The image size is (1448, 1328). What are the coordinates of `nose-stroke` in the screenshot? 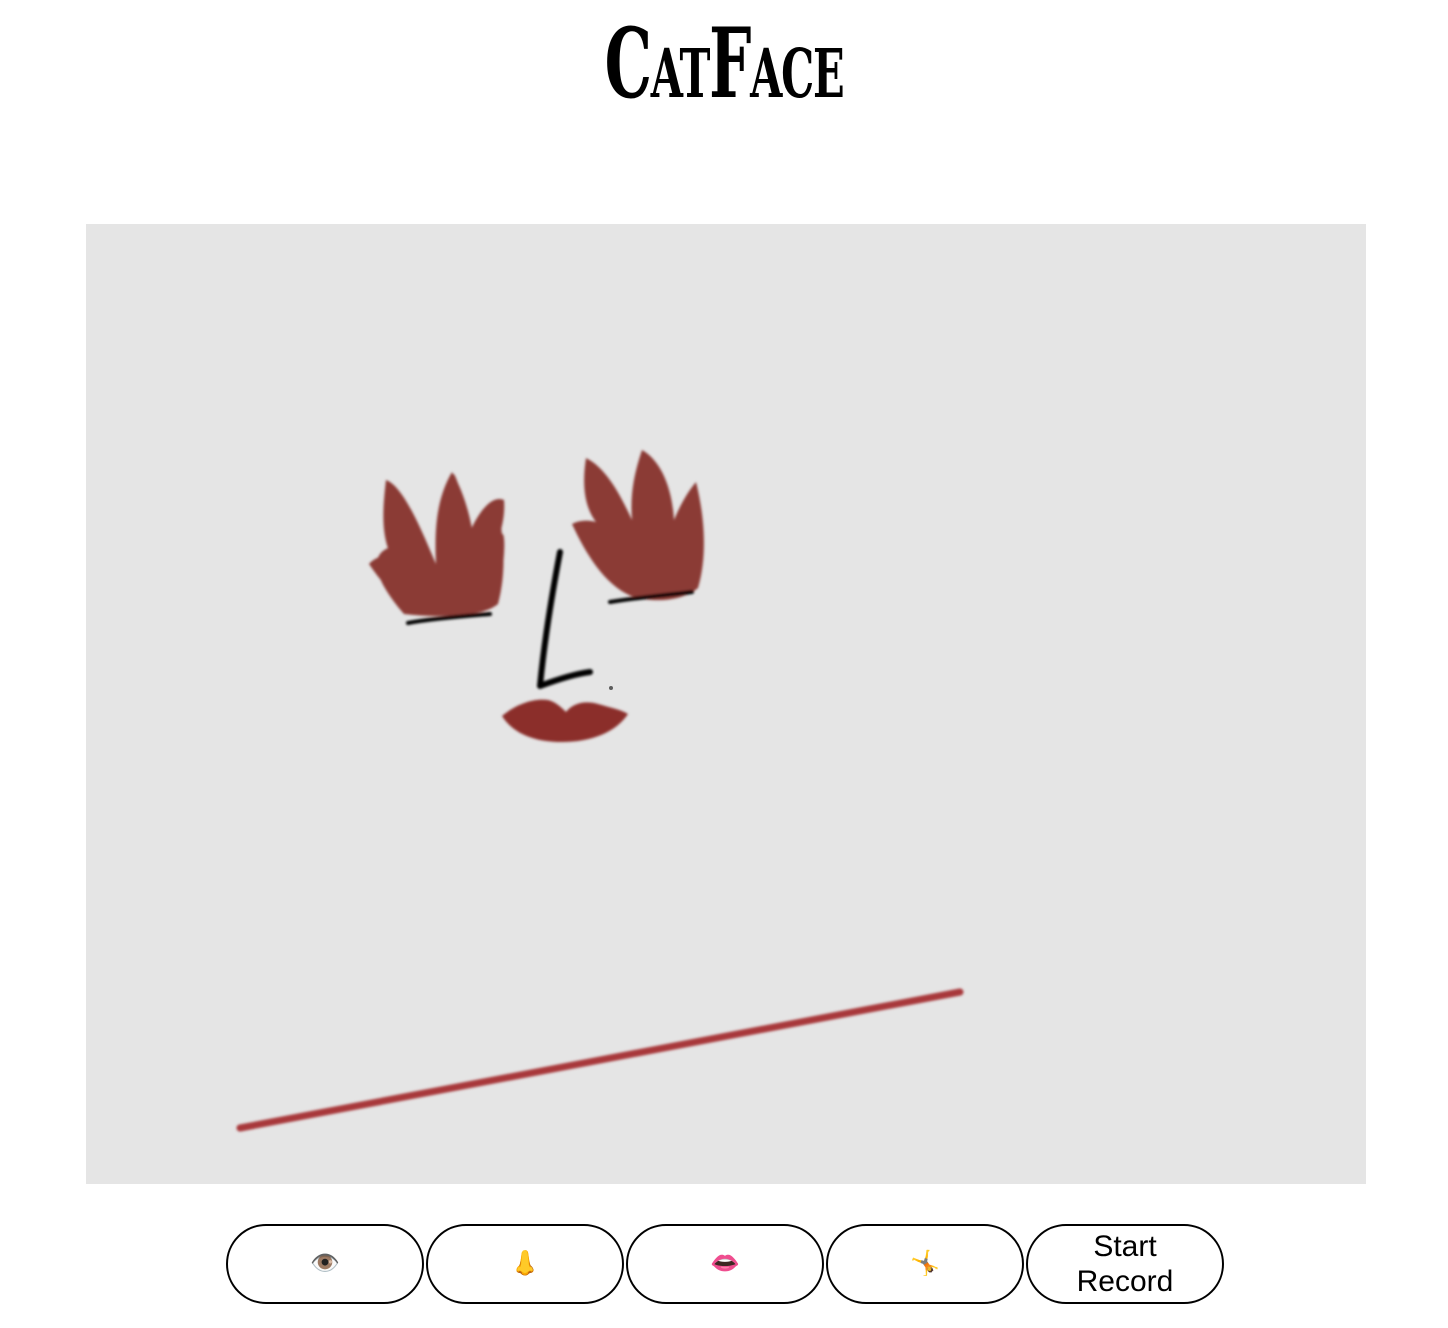 It's located at (565, 619).